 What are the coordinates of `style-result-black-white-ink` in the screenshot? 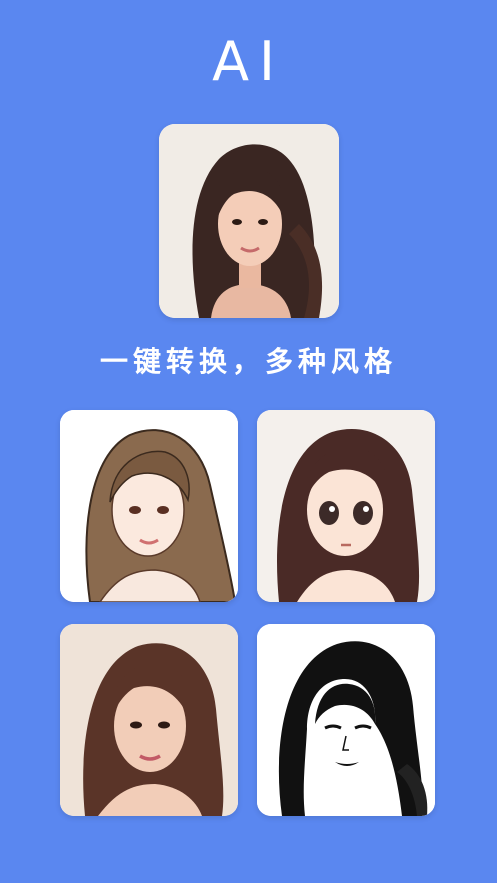 It's located at (346, 720).